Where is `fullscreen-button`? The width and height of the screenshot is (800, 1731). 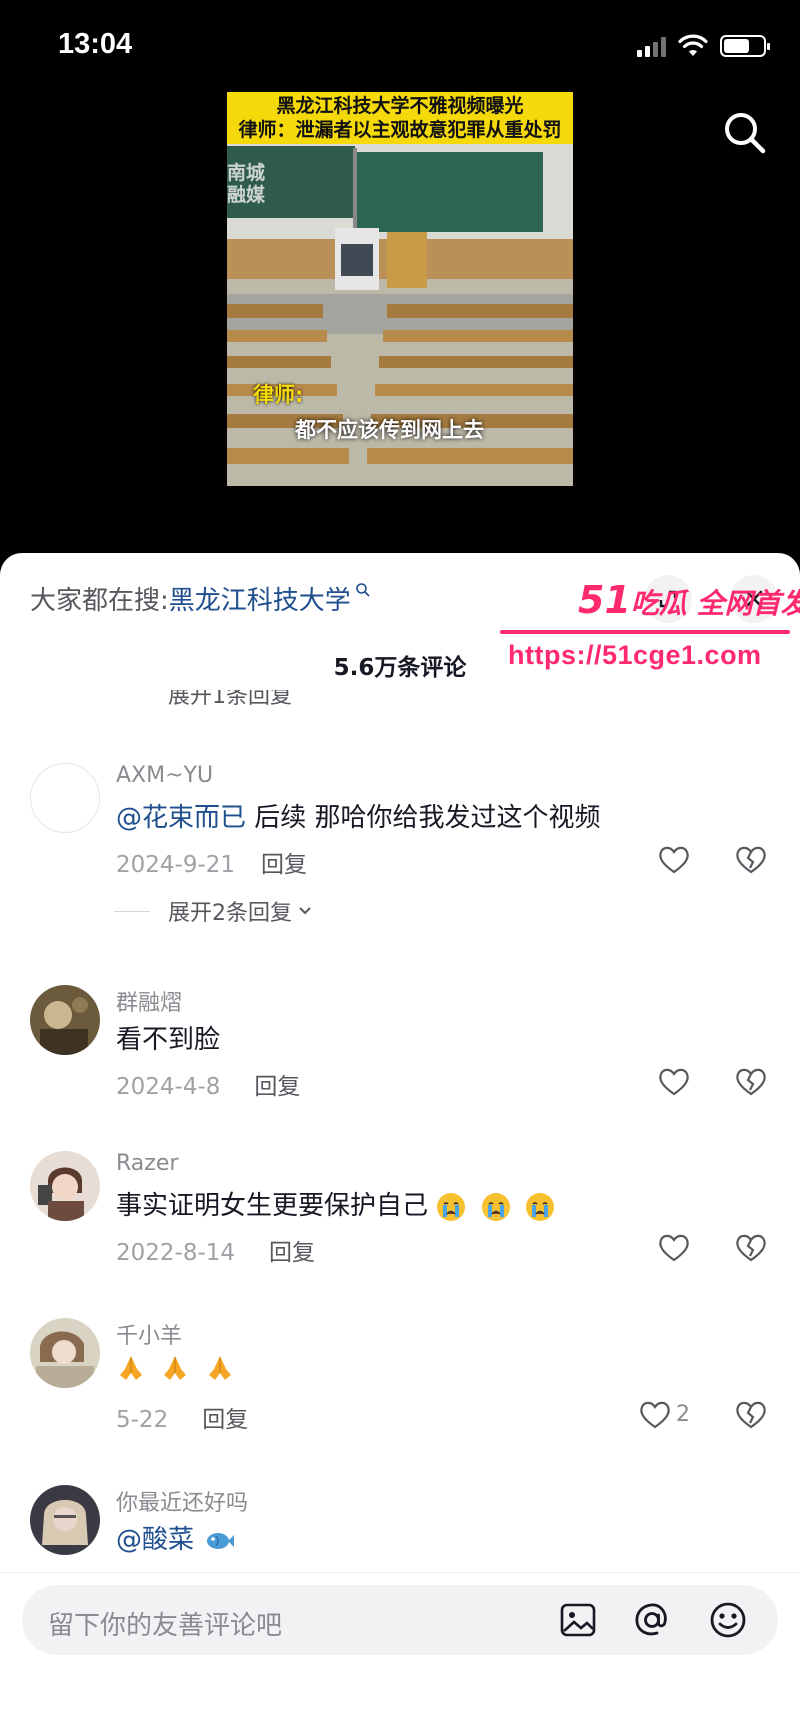
fullscreen-button is located at coordinates (668, 599).